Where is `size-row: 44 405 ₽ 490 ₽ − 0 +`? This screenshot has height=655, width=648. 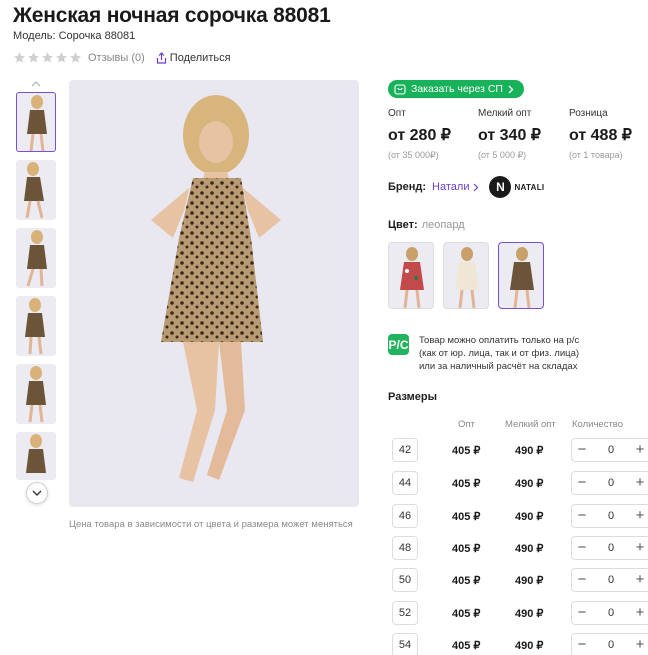
size-row: 44 405 ₽ 490 ₽ − 0 + is located at coordinates (520, 483).